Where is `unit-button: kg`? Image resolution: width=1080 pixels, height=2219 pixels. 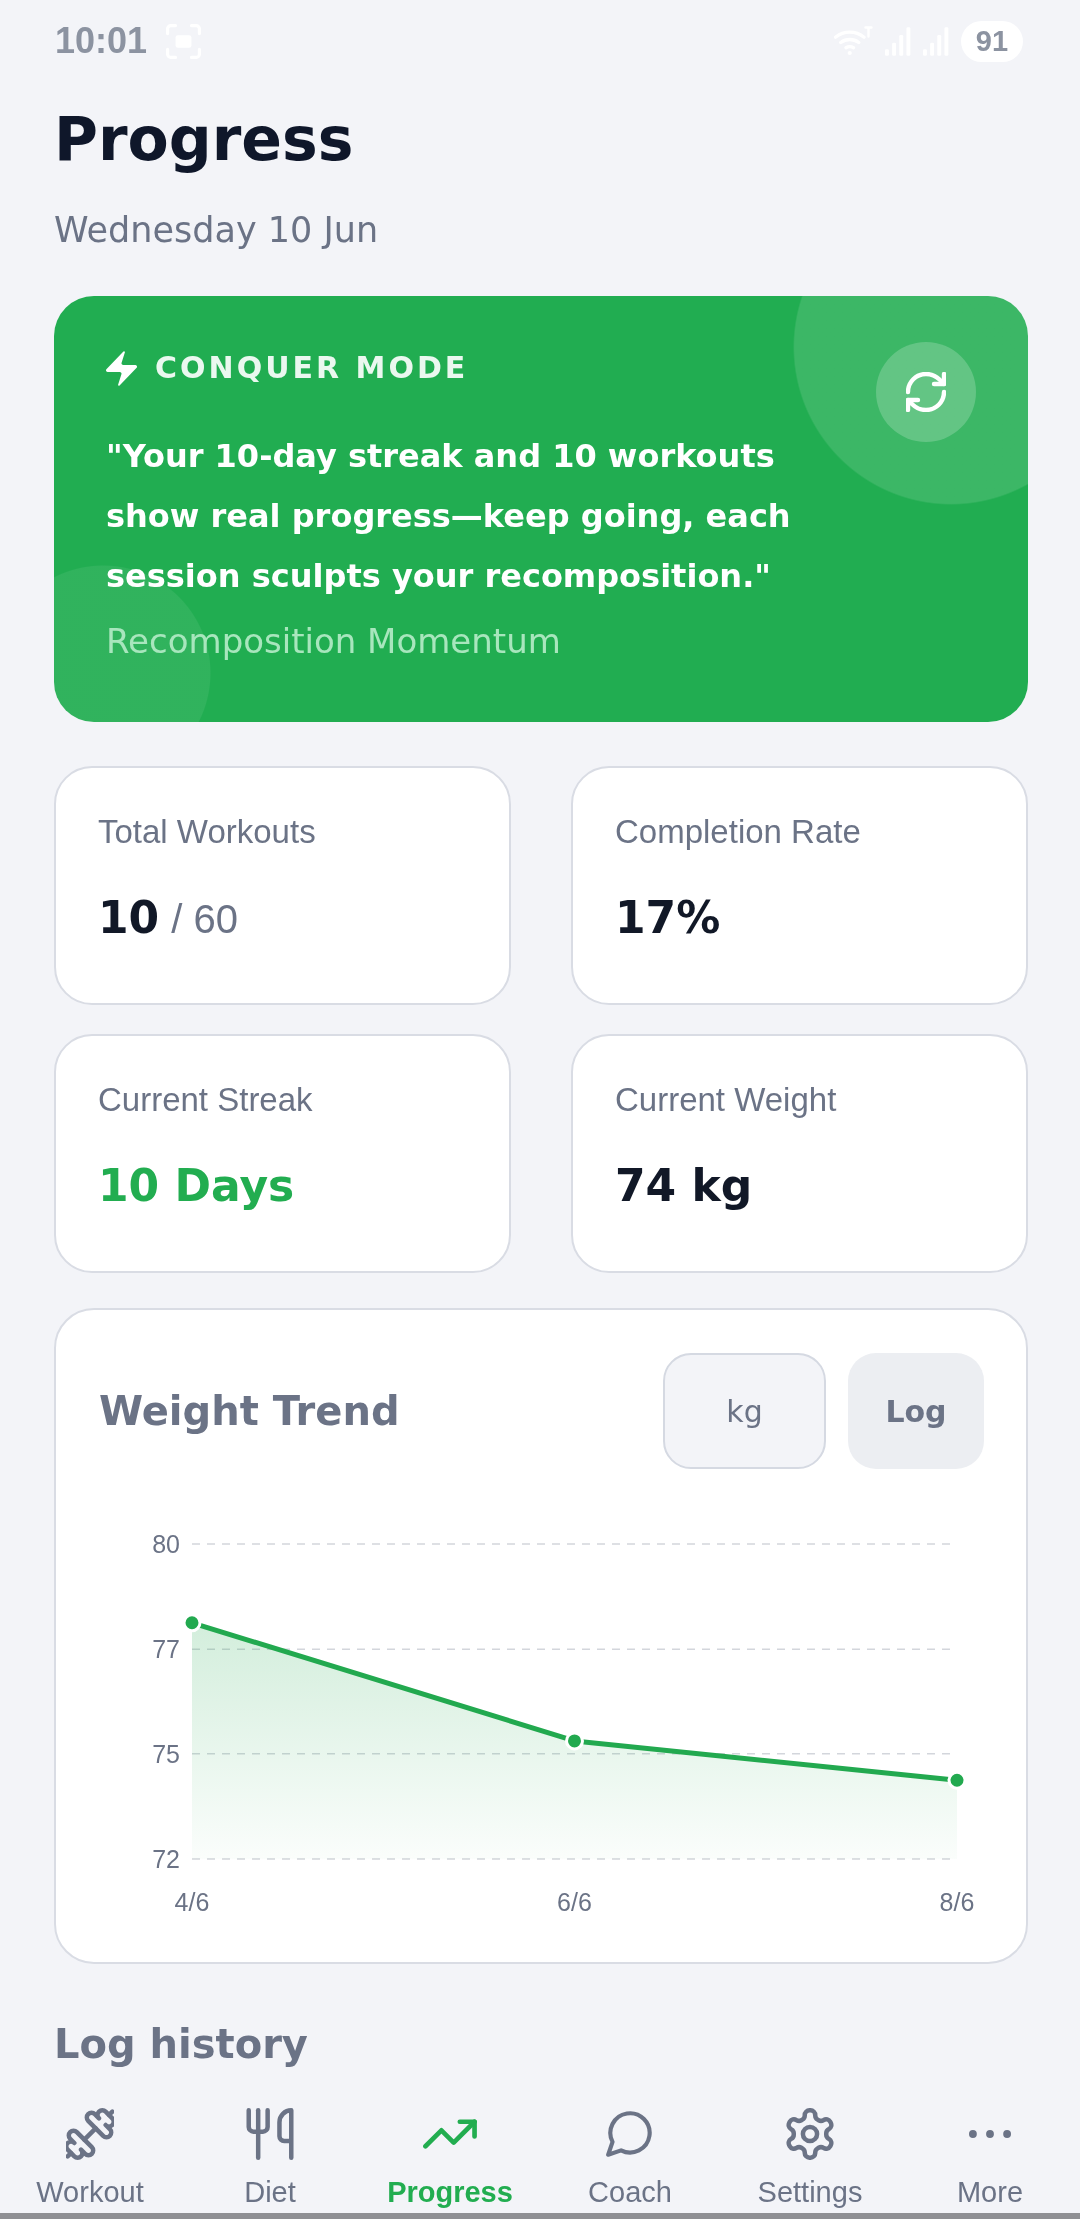
unit-button: kg is located at coordinates (744, 1411).